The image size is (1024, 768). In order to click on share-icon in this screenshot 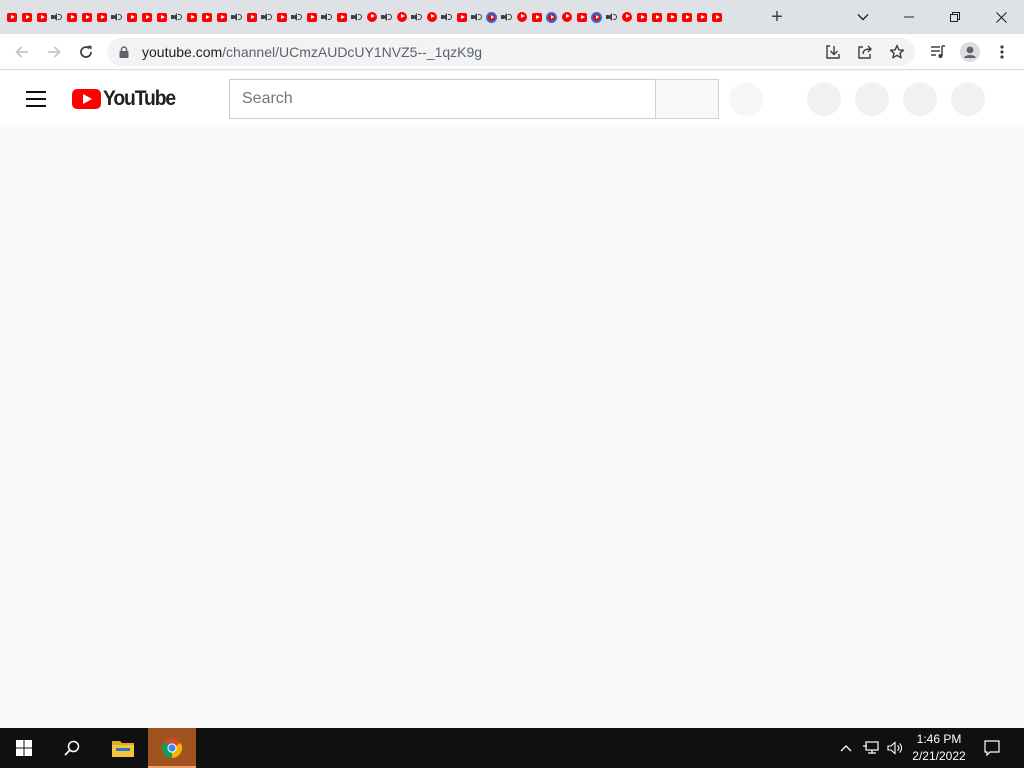, I will do `click(865, 52)`.